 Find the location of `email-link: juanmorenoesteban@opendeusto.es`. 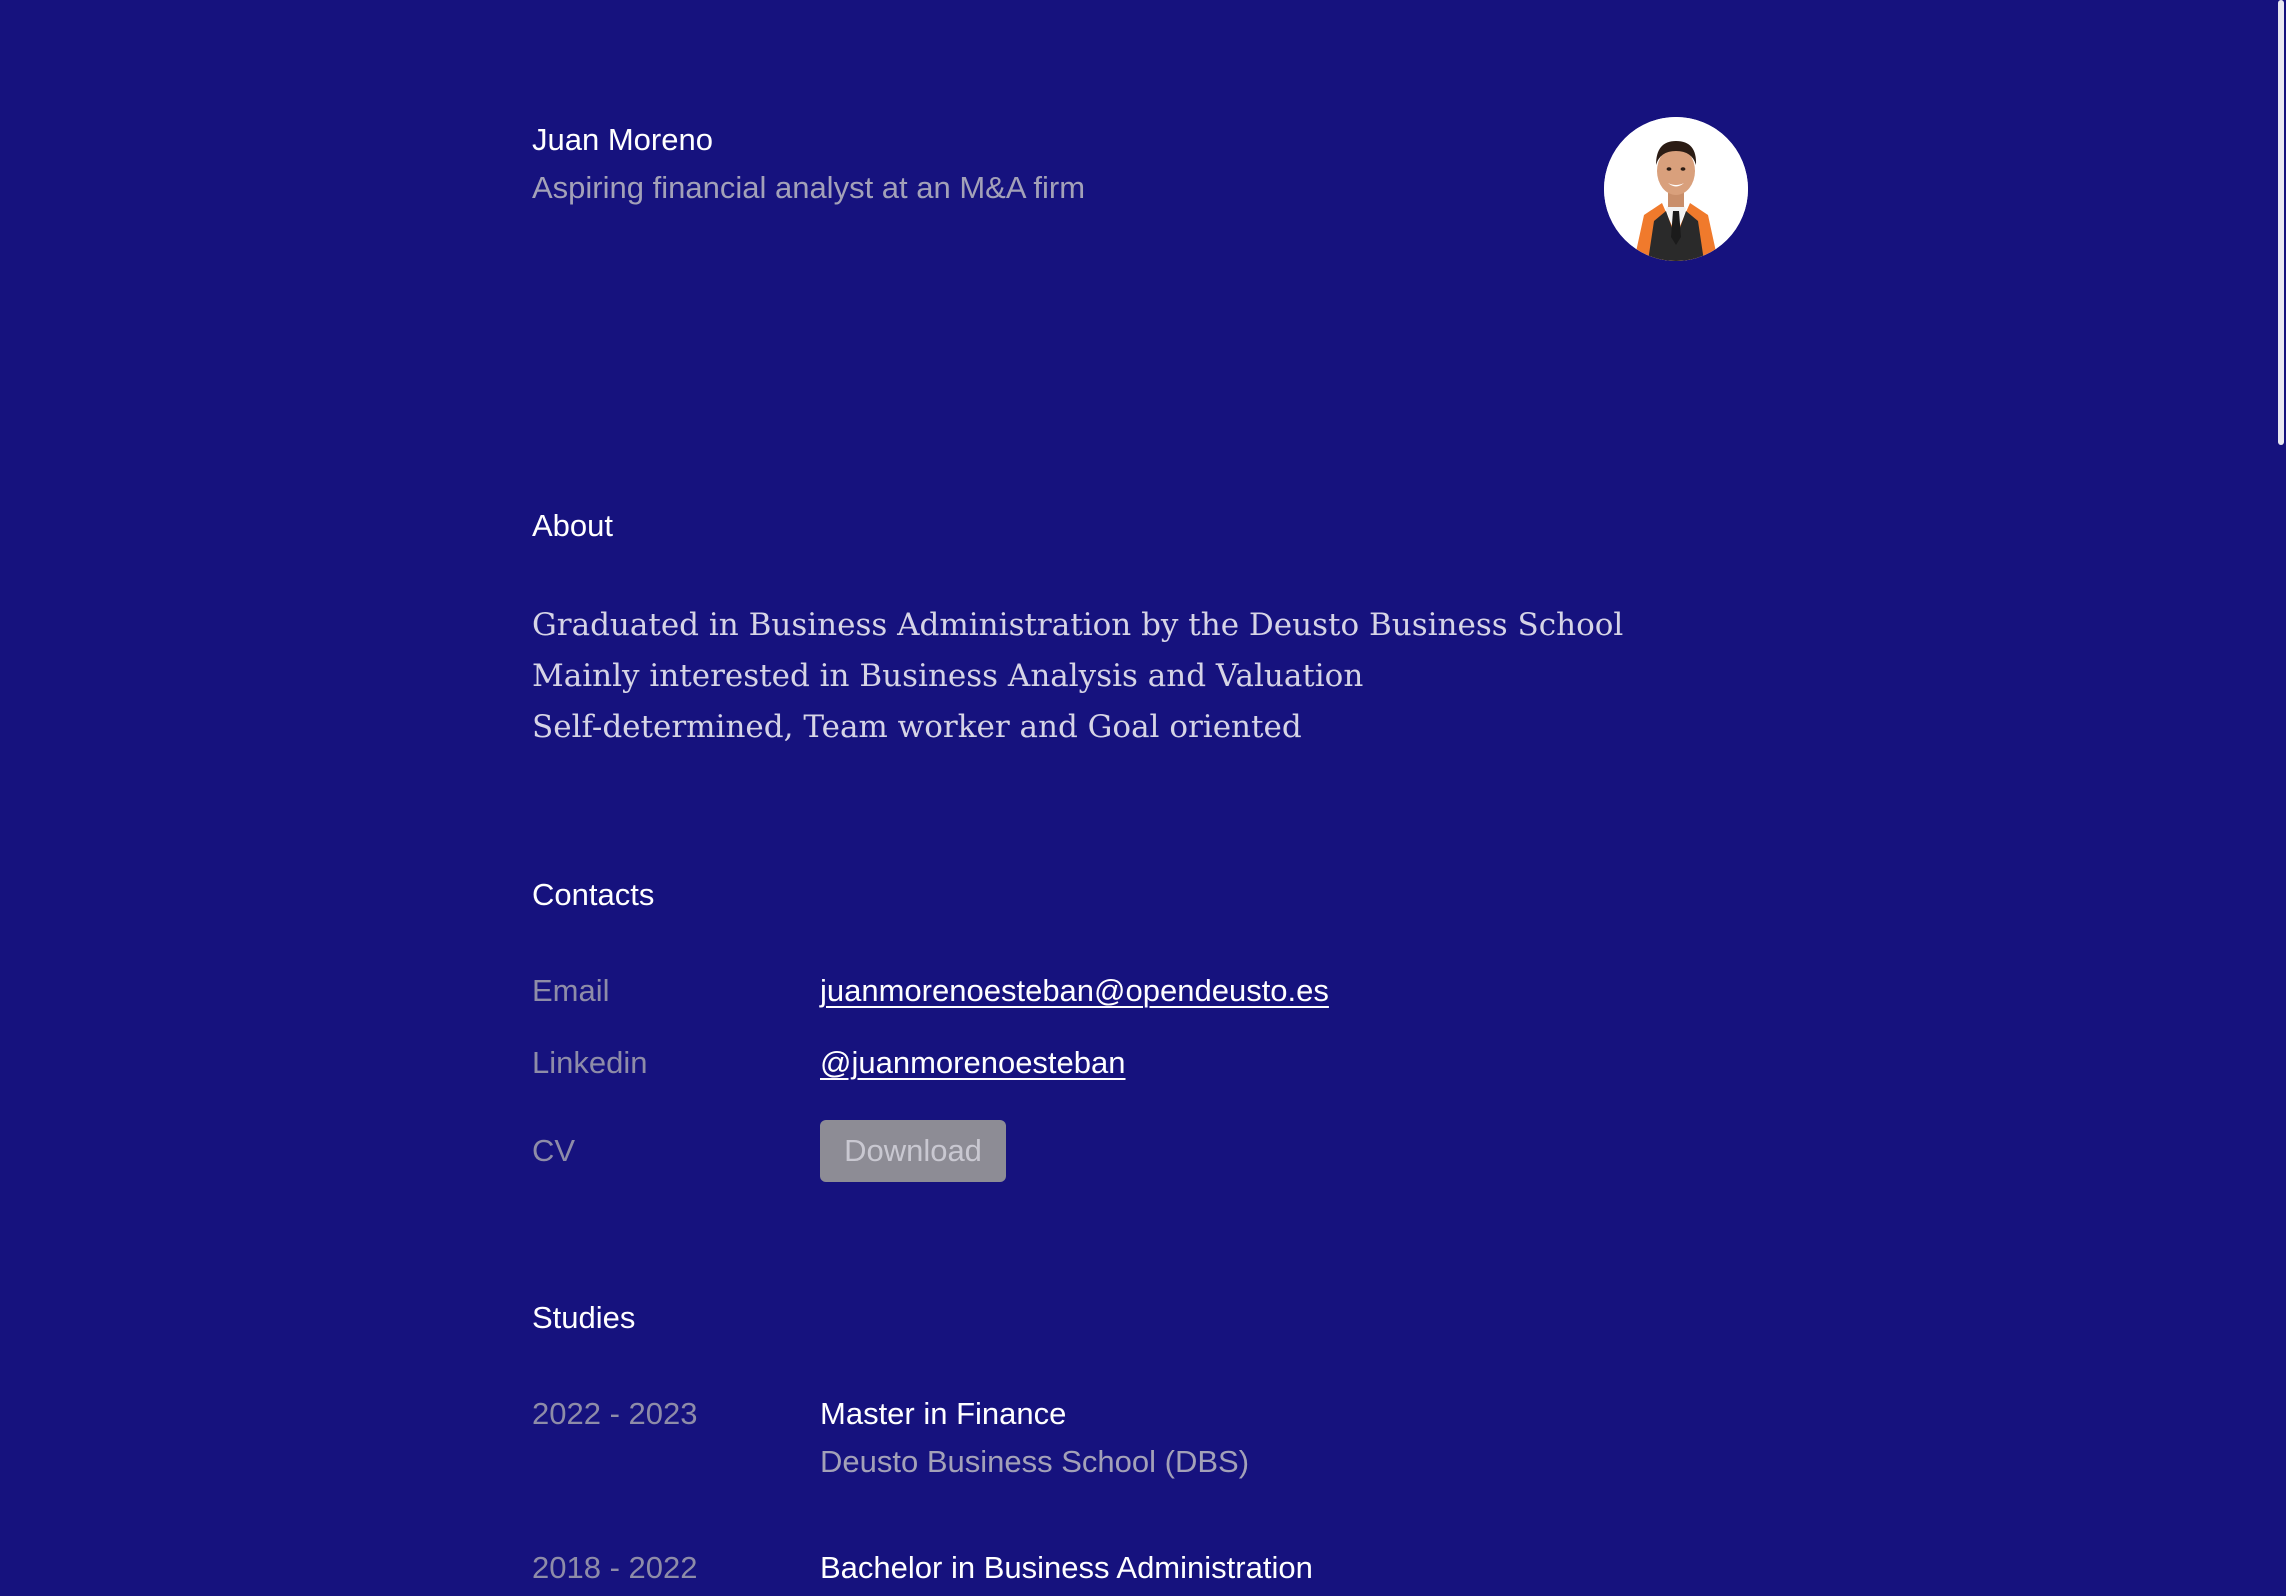

email-link: juanmorenoesteban@opendeusto.es is located at coordinates (1074, 990).